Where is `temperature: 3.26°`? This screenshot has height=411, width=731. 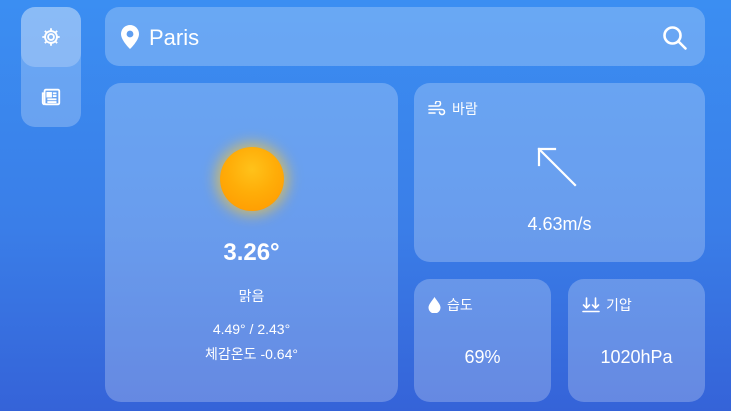
temperature: 3.26° is located at coordinates (251, 252).